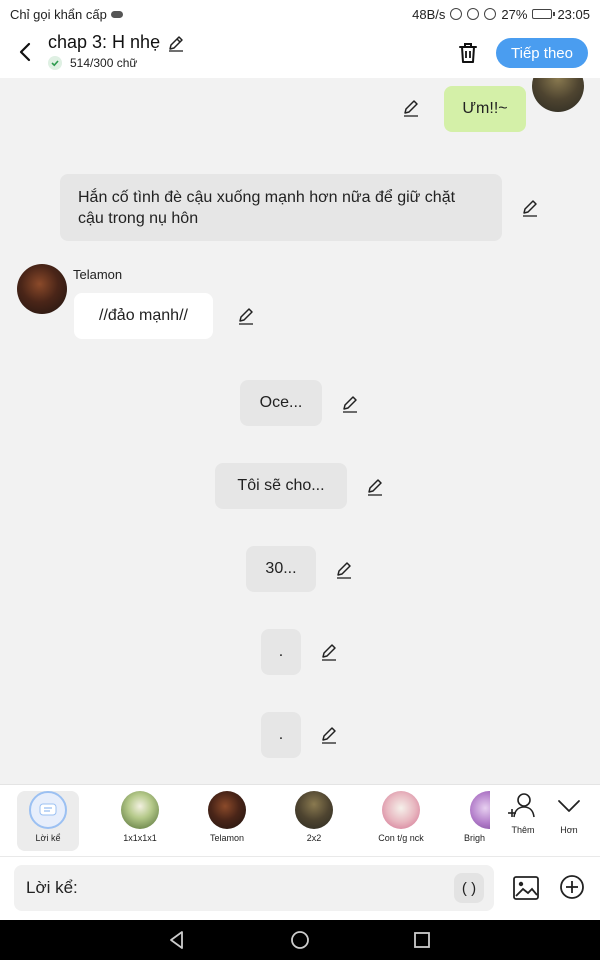 Image resolution: width=600 pixels, height=960 pixels. Describe the element at coordinates (542, 53) in the screenshot. I see `next-button: Tiếp theo` at that location.